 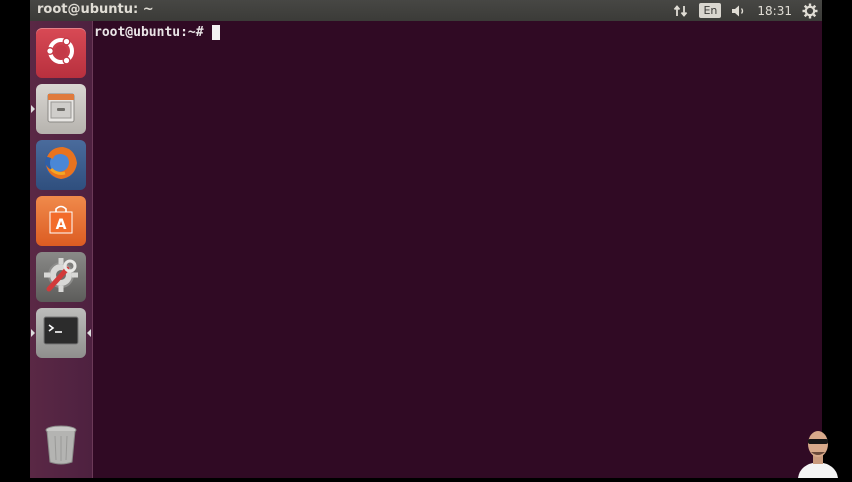 I want to click on launcher: A, so click(x=61, y=249).